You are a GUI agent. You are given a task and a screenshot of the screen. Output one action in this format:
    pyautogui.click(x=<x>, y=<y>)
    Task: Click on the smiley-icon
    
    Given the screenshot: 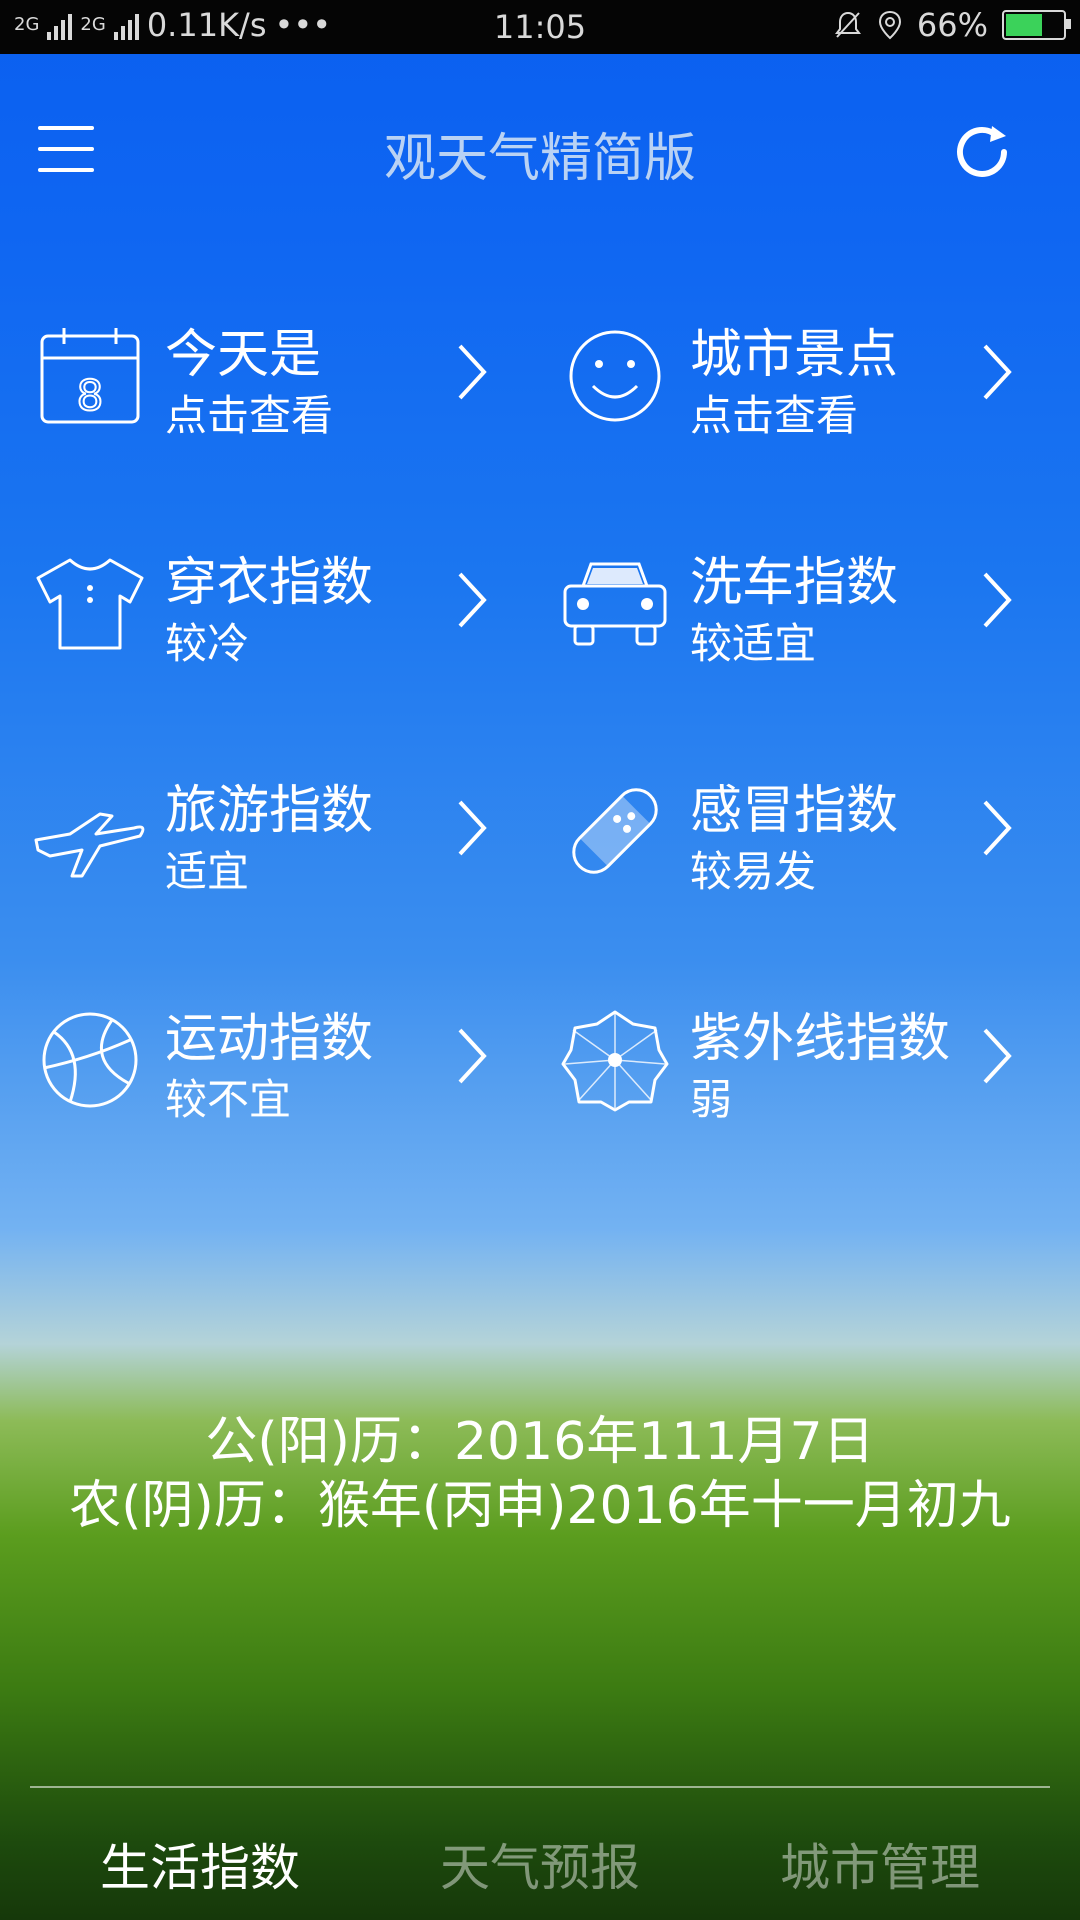 What is the action you would take?
    pyautogui.click(x=615, y=376)
    